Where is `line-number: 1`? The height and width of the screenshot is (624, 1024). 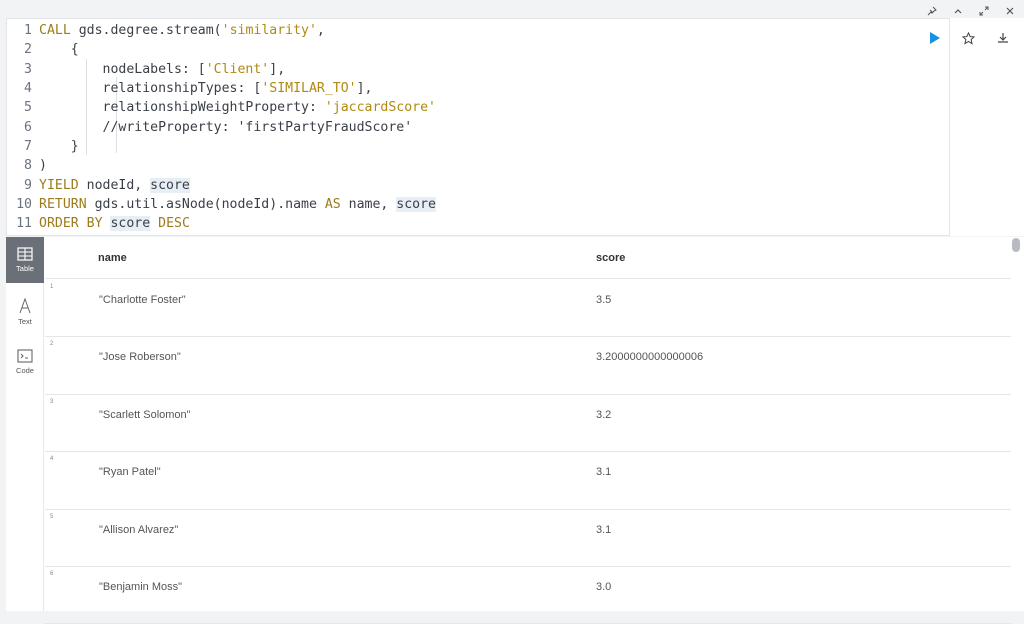
line-number: 1 is located at coordinates (28, 31).